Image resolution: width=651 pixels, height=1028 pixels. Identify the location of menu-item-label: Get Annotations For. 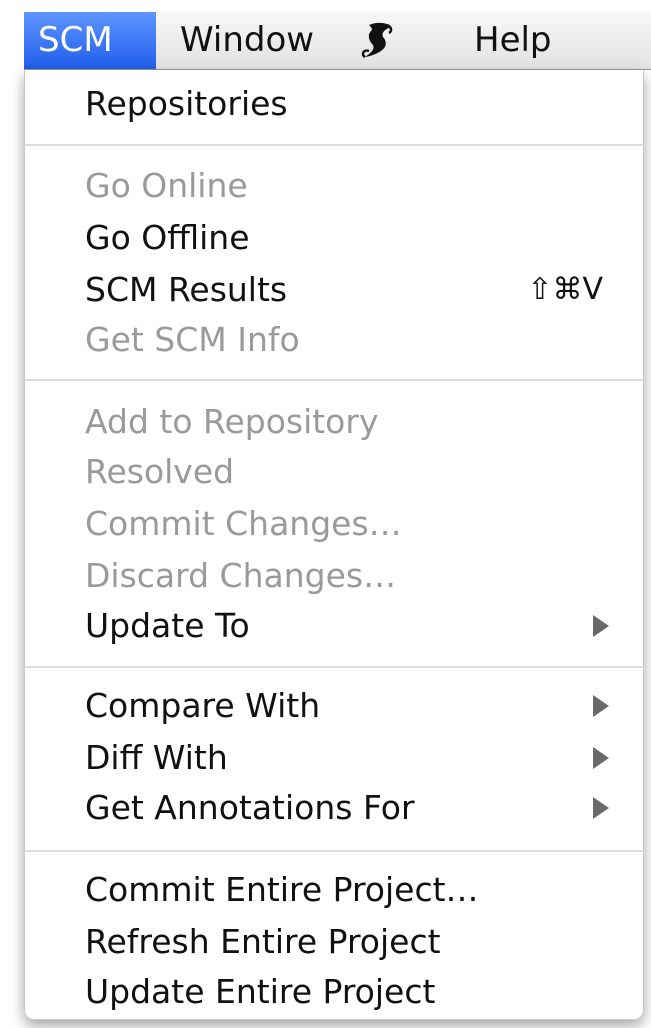
(250, 807).